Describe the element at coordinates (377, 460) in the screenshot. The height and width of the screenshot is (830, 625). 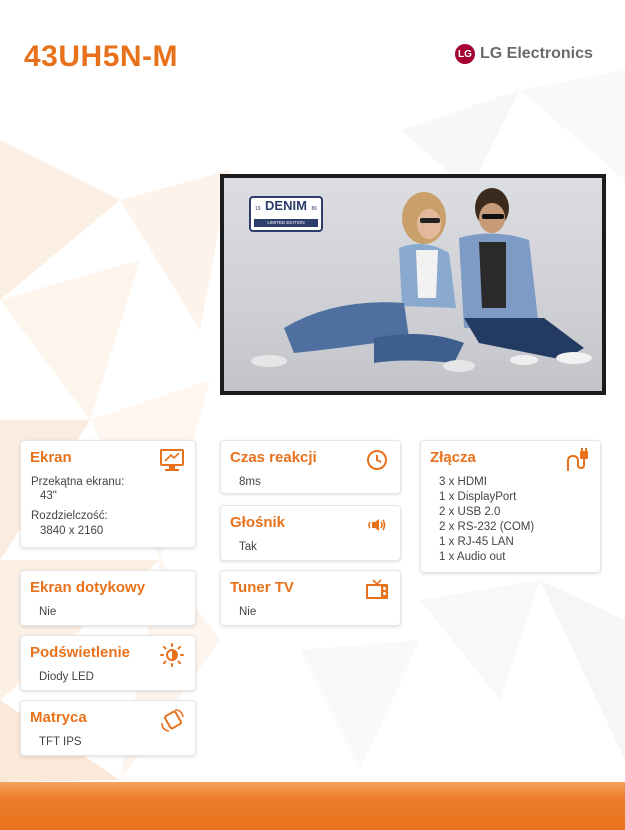
I see `clock-icon` at that location.